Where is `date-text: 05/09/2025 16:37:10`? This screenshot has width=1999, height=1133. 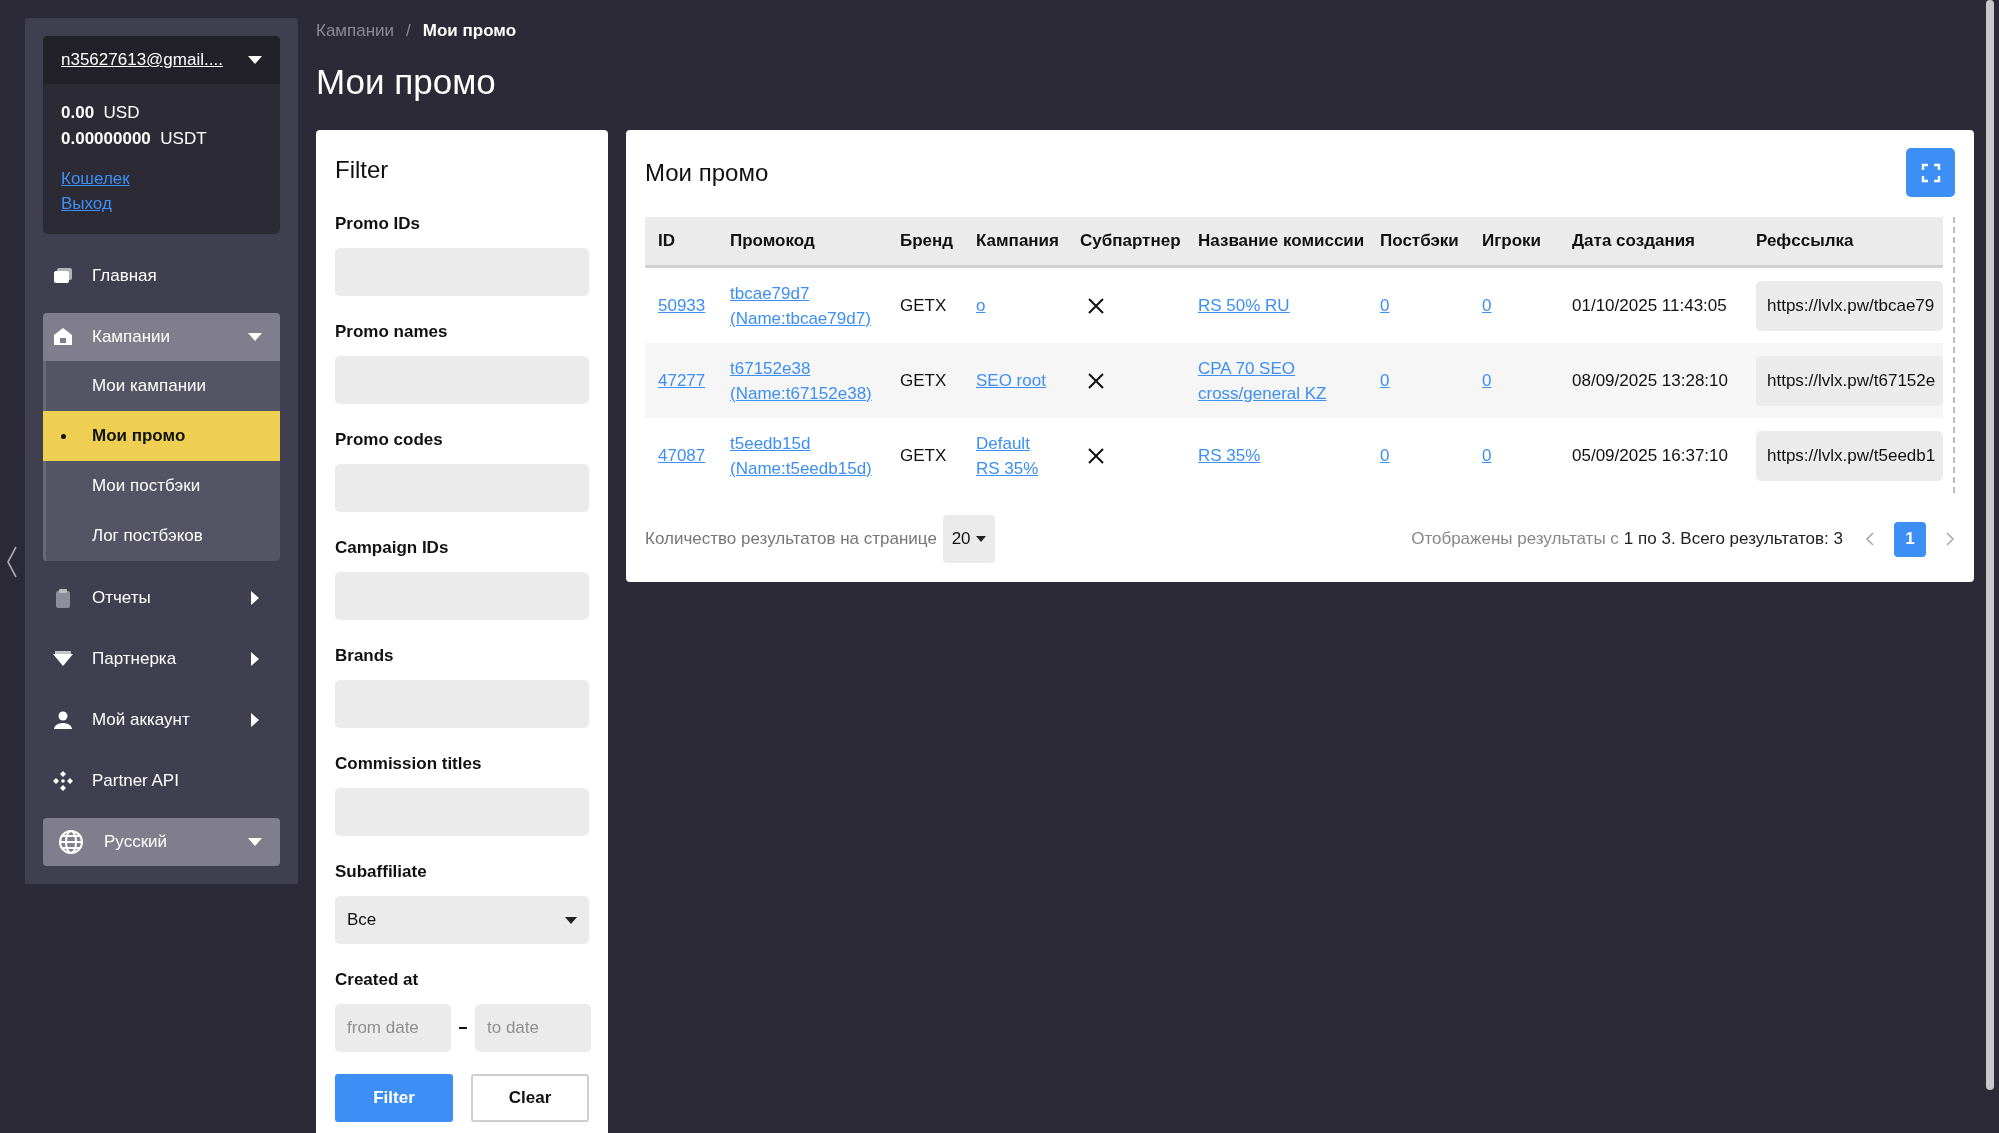 date-text: 05/09/2025 16:37:10 is located at coordinates (1650, 455).